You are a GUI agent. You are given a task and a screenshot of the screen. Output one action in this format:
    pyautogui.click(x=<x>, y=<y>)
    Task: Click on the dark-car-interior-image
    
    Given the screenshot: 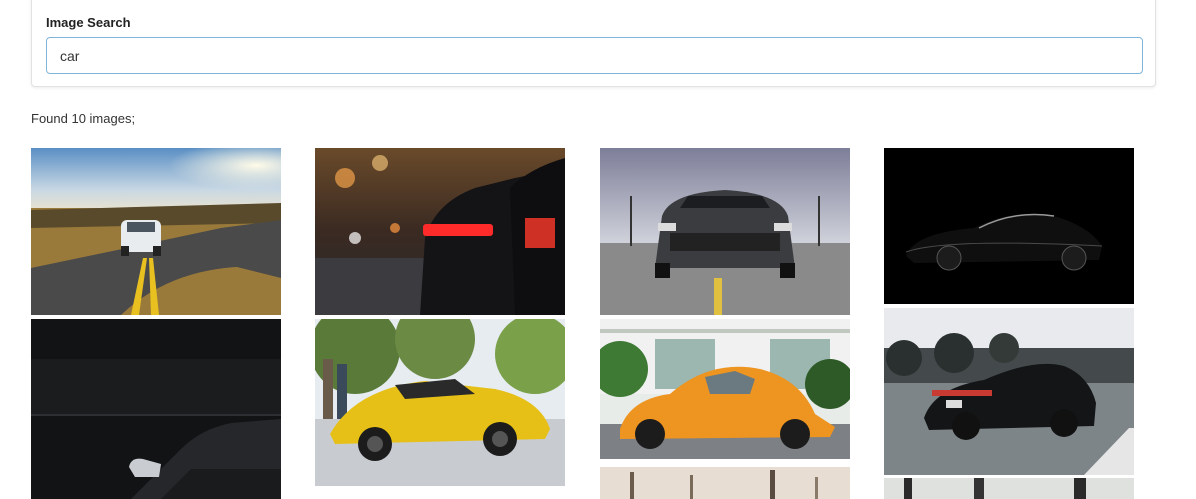 What is the action you would take?
    pyautogui.click(x=156, y=409)
    